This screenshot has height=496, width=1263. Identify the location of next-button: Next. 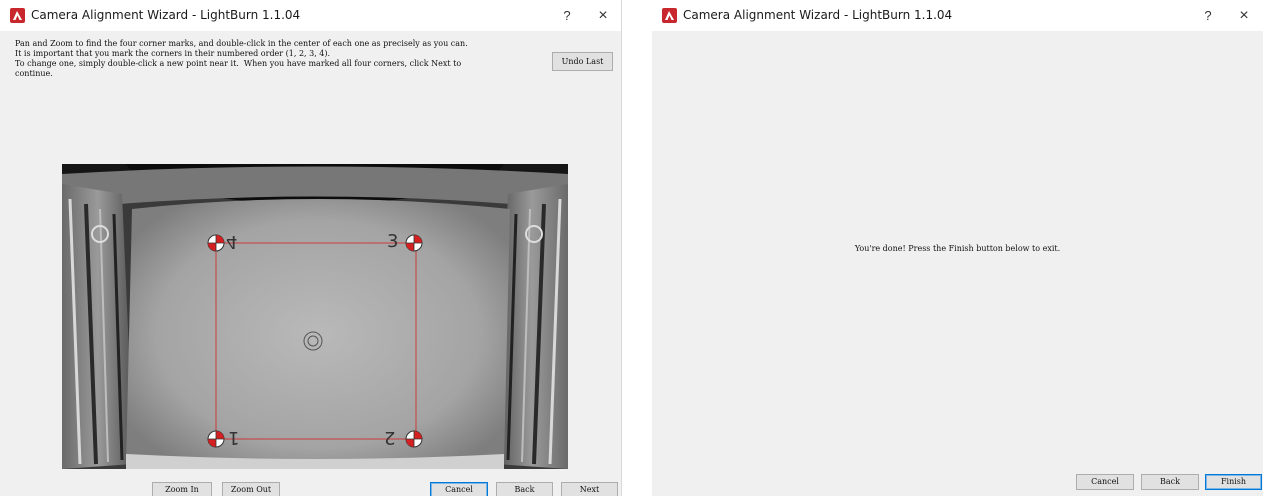
(589, 489).